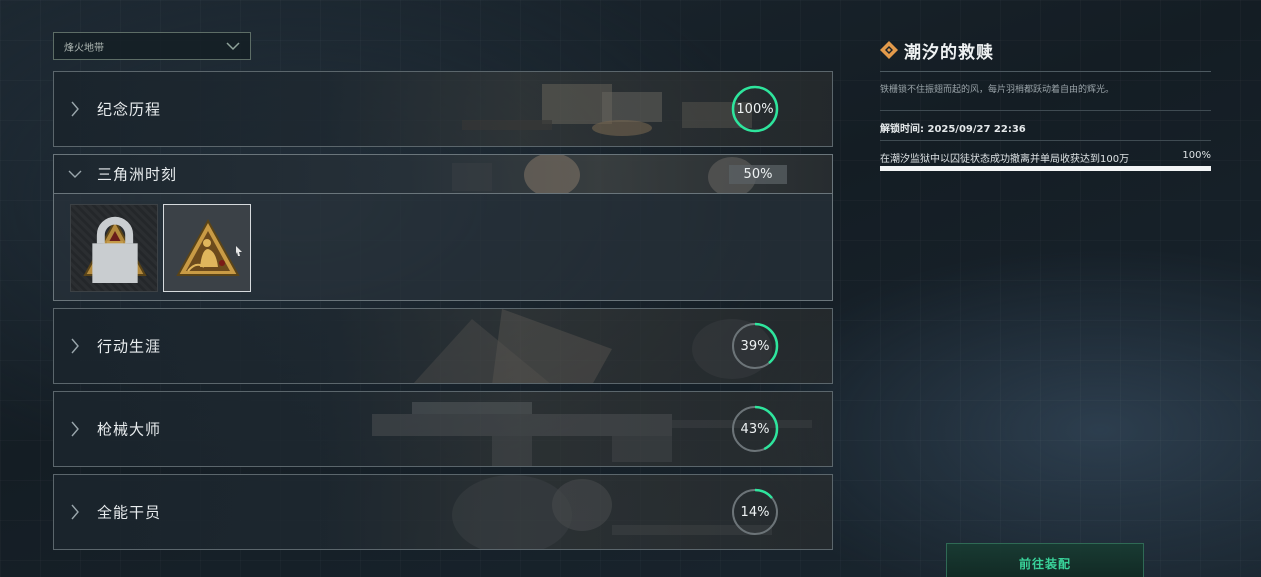 The width and height of the screenshot is (1261, 577). I want to click on progress-ring: 43%, so click(755, 429).